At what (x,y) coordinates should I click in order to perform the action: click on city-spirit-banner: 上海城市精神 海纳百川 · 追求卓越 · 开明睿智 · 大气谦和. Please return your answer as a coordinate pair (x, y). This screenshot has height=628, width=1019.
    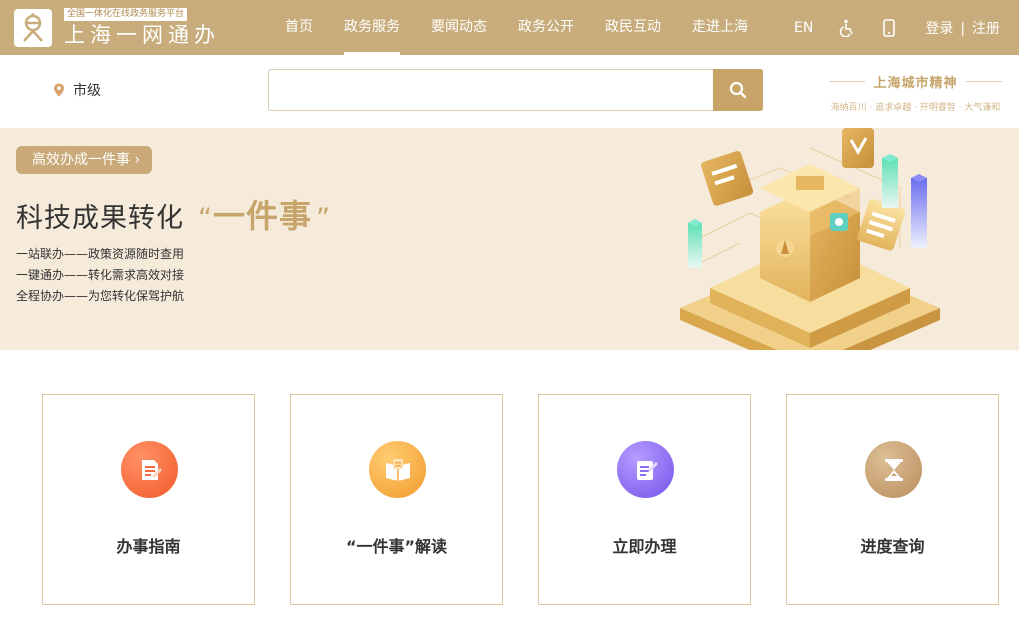
    Looking at the image, I should click on (915, 92).